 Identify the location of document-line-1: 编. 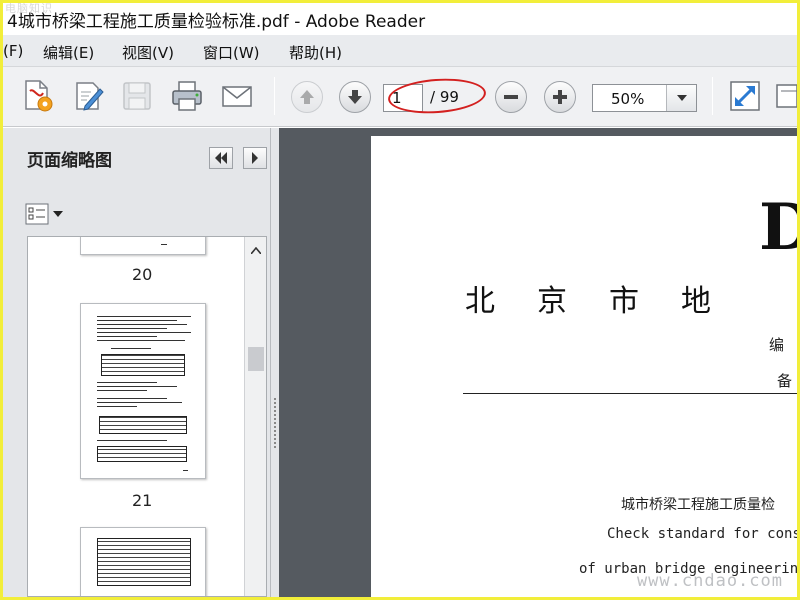
(777, 345).